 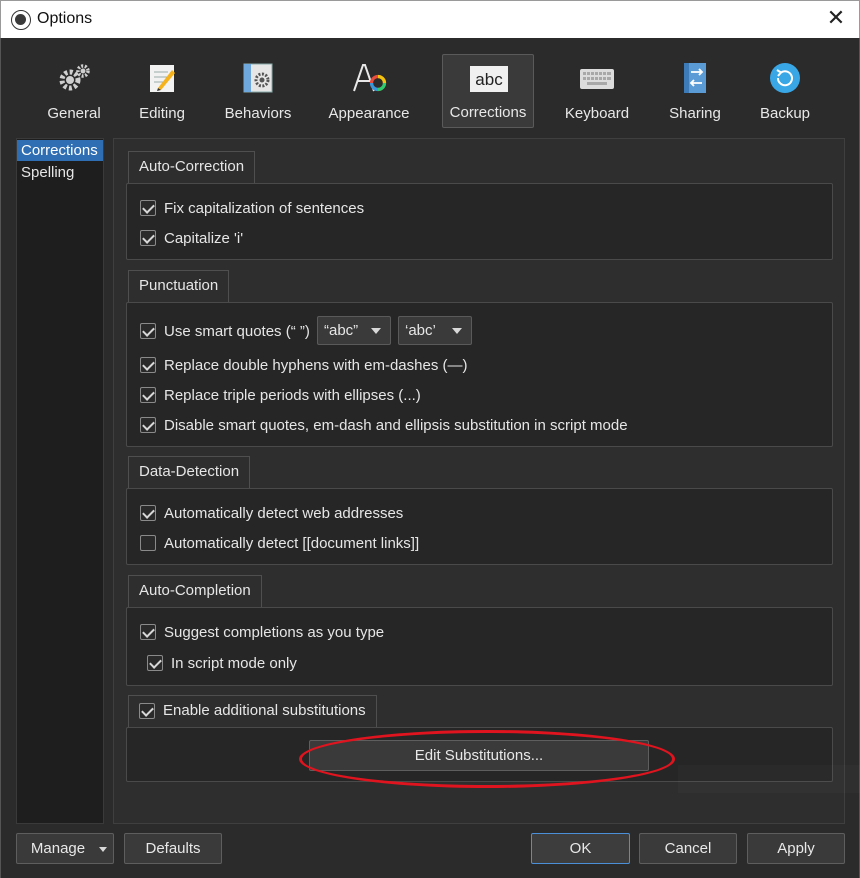 I want to click on tab-behaviors: Behaviors, so click(x=258, y=91).